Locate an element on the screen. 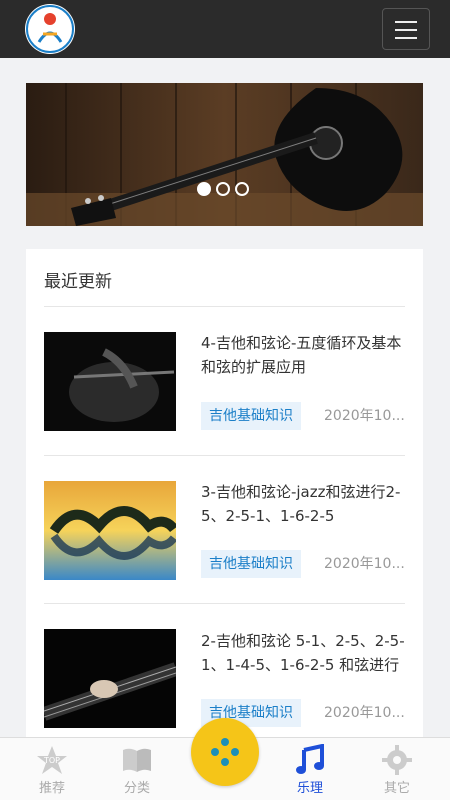 The height and width of the screenshot is (800, 450). tab-label: 分类 is located at coordinates (136, 788).